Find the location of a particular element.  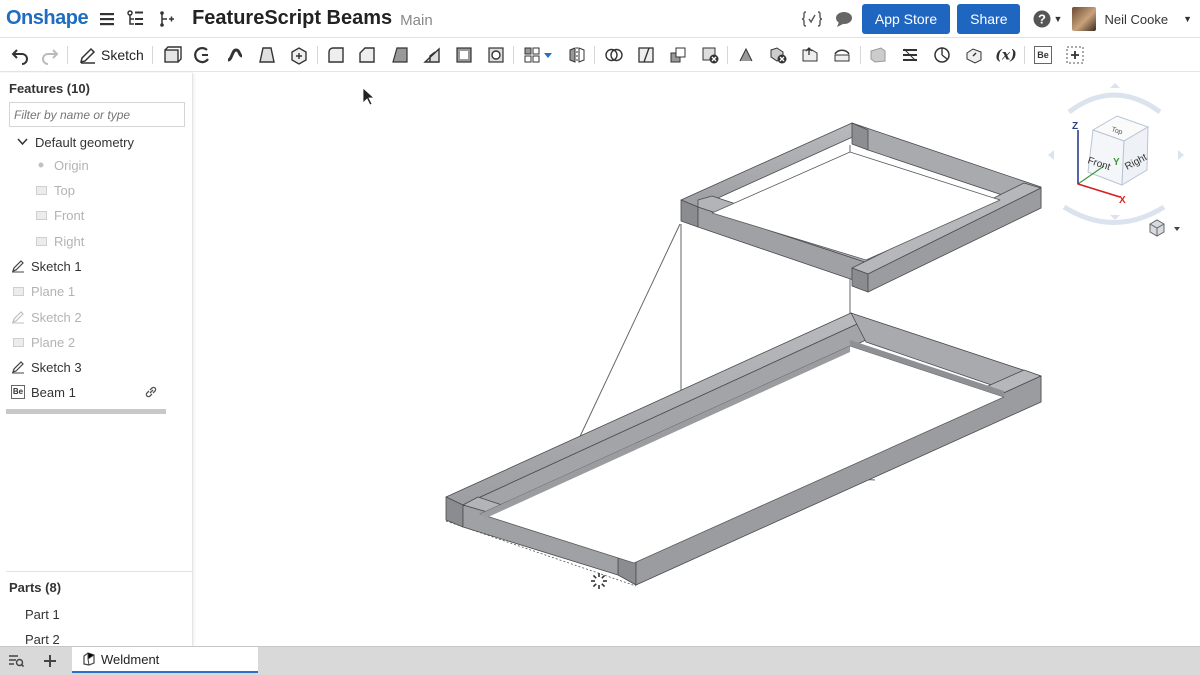

sketch-pencil-icon is located at coordinates (88, 55).